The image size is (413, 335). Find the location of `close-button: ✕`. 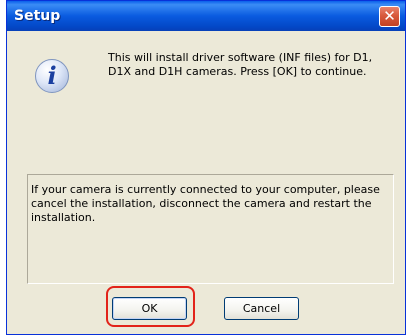

close-button: ✕ is located at coordinates (389, 16).